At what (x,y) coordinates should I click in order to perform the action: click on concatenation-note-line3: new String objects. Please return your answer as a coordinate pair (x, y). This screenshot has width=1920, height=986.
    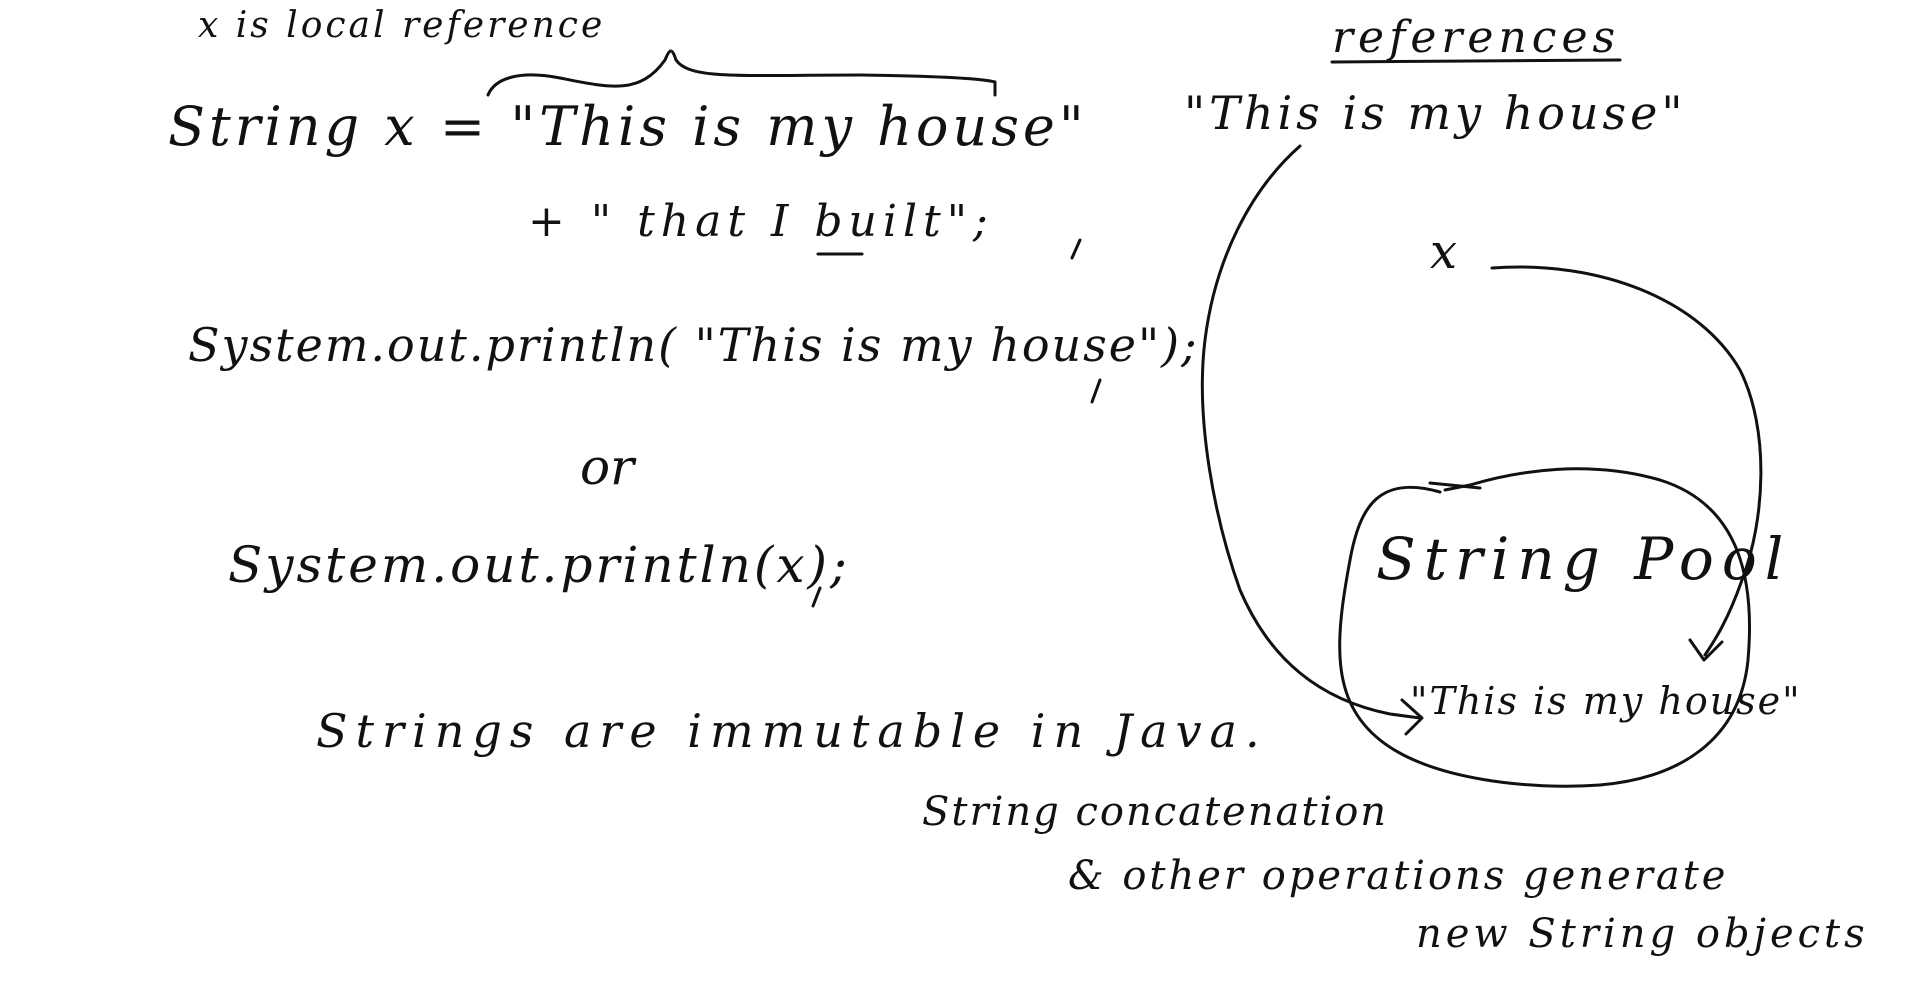
    Looking at the image, I should click on (1642, 934).